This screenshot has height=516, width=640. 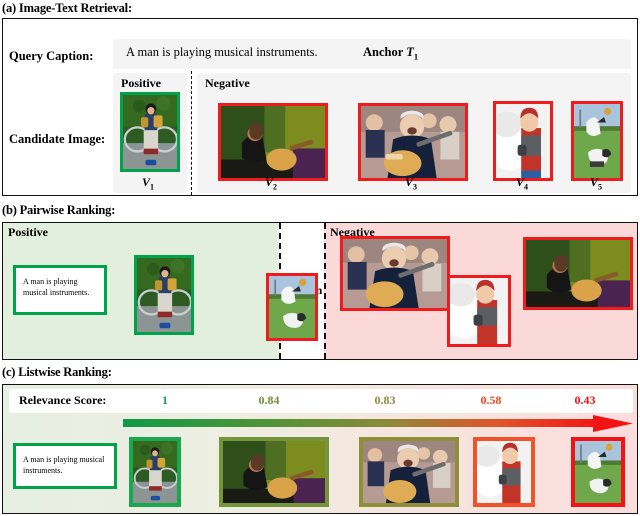 What do you see at coordinates (585, 400) in the screenshot?
I see `relevance-score-v5: 0.43` at bounding box center [585, 400].